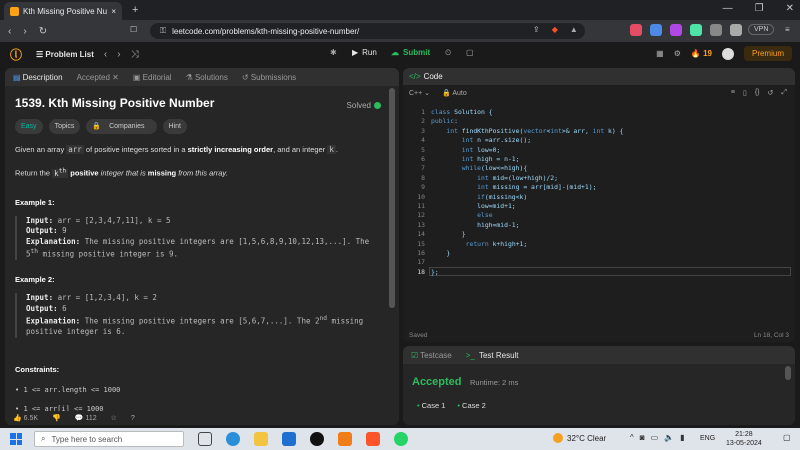 This screenshot has width=800, height=450. Describe the element at coordinates (686, 30) in the screenshot. I see `extension-icons` at that location.